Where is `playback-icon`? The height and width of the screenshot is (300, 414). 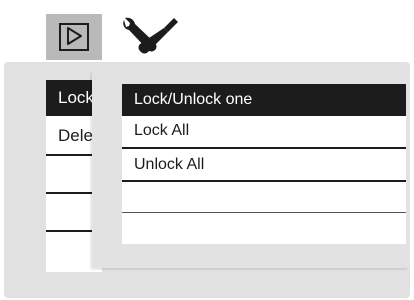
playback-icon is located at coordinates (74, 37).